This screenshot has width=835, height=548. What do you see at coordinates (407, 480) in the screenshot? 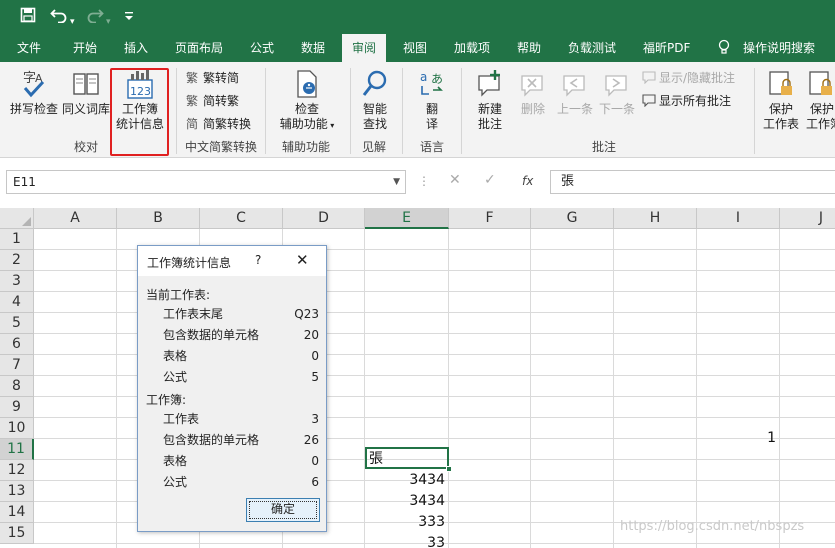
I see `cell-e12: 3434` at bounding box center [407, 480].